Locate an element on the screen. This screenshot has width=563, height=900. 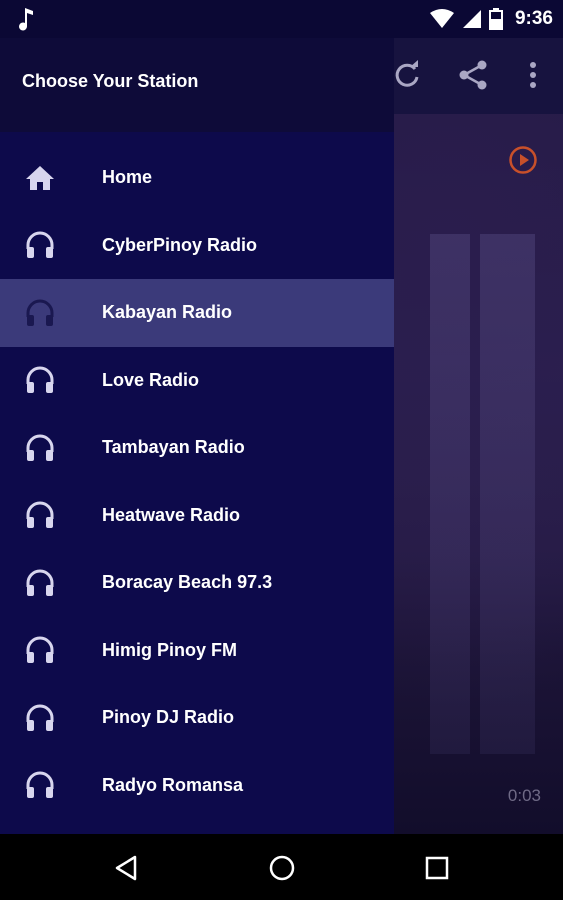
menu-item-label: Love Radio is located at coordinates (151, 379).